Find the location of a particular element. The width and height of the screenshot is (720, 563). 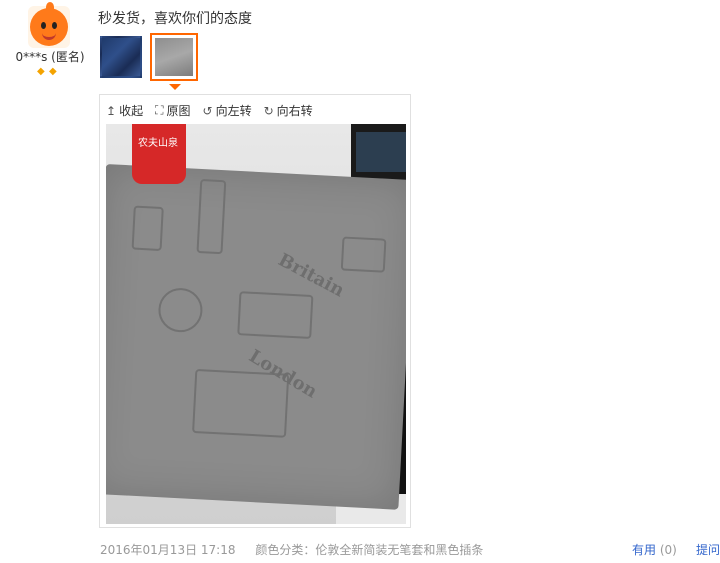

avatar is located at coordinates (49, 25).